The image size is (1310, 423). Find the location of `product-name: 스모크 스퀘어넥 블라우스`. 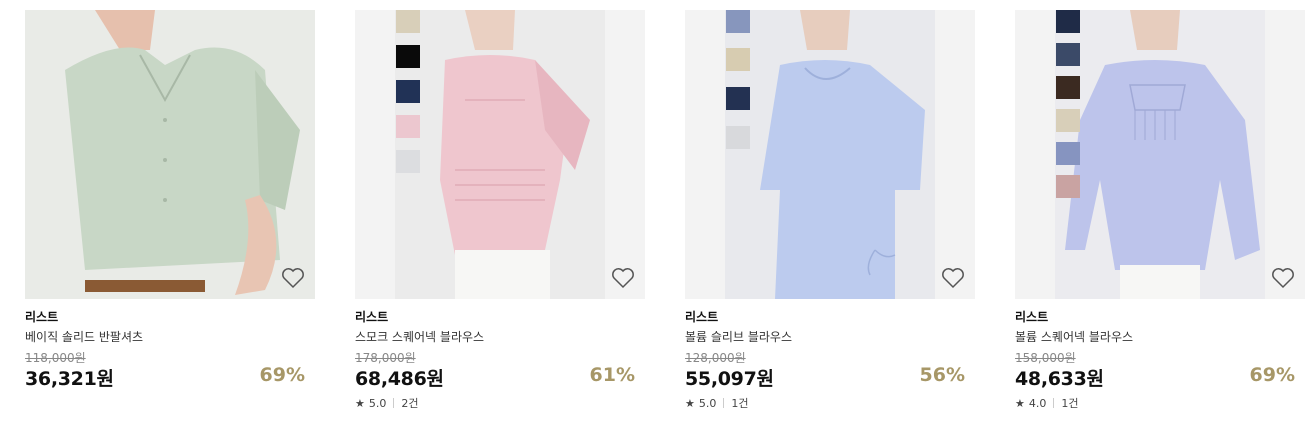

product-name: 스모크 스퀘어넥 블라우스 is located at coordinates (419, 336).